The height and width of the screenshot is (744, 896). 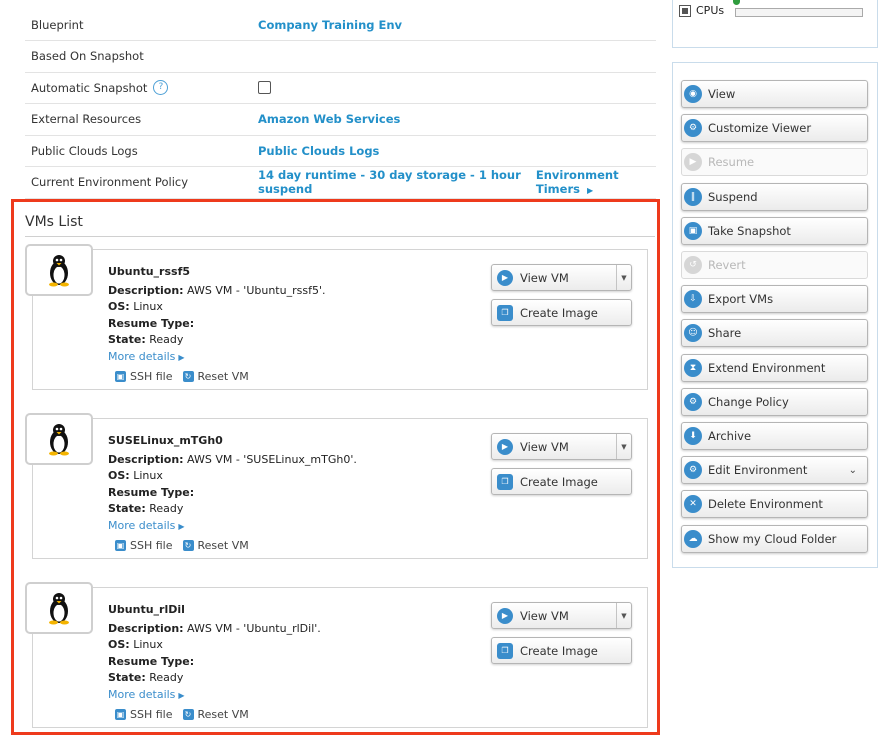 I want to click on action-label: Extend Environment, so click(x=767, y=367).